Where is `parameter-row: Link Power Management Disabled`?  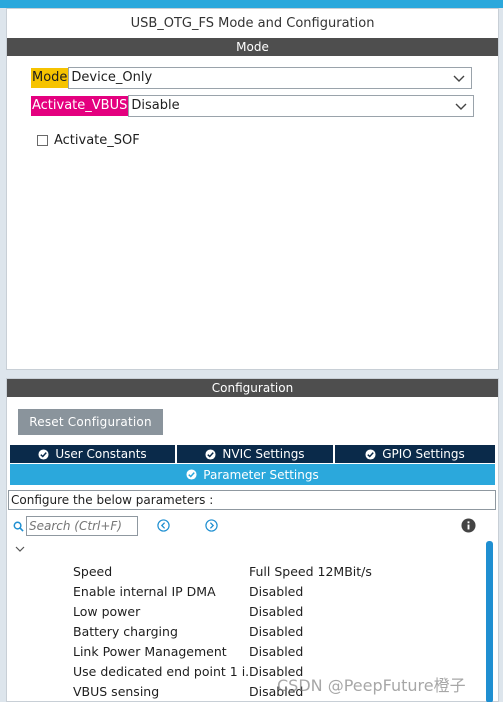
parameter-row: Link Power Management Disabled is located at coordinates (278, 651).